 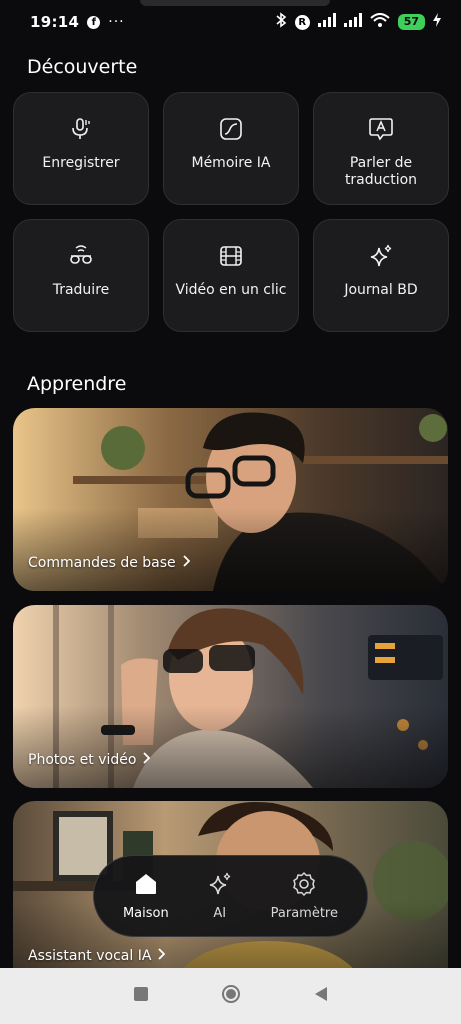 What do you see at coordinates (141, 996) in the screenshot?
I see `recent-apps-button` at bounding box center [141, 996].